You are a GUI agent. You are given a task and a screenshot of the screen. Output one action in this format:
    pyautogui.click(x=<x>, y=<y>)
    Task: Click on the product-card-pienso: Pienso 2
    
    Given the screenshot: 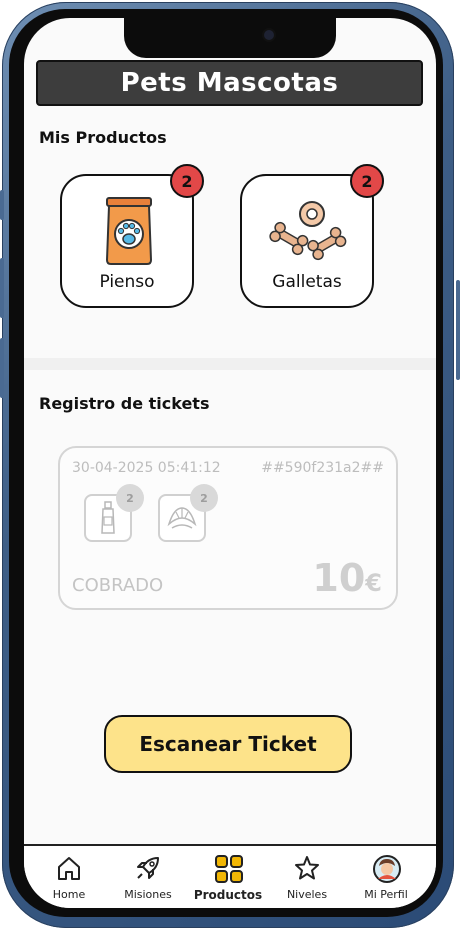 What is the action you would take?
    pyautogui.click(x=132, y=236)
    